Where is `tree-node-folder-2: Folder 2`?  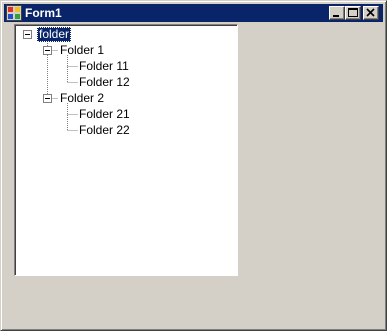
tree-node-folder-2: Folder 2 is located at coordinates (82, 98).